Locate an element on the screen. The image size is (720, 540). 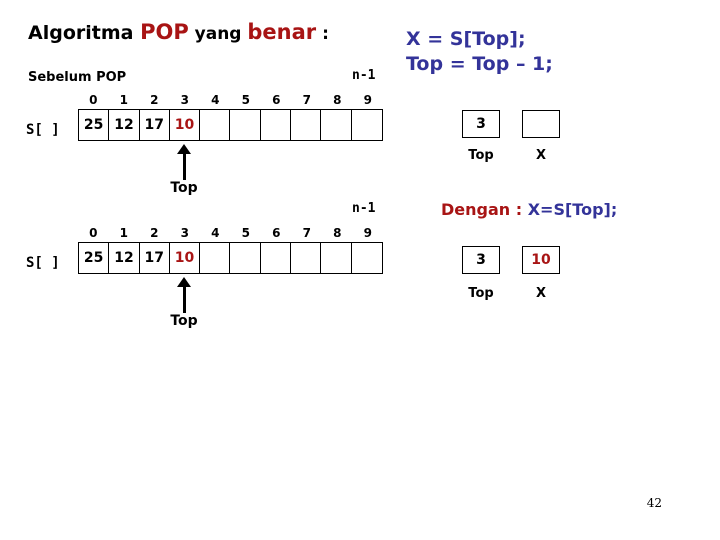
array-2-index-9: 9 is located at coordinates (367, 233).